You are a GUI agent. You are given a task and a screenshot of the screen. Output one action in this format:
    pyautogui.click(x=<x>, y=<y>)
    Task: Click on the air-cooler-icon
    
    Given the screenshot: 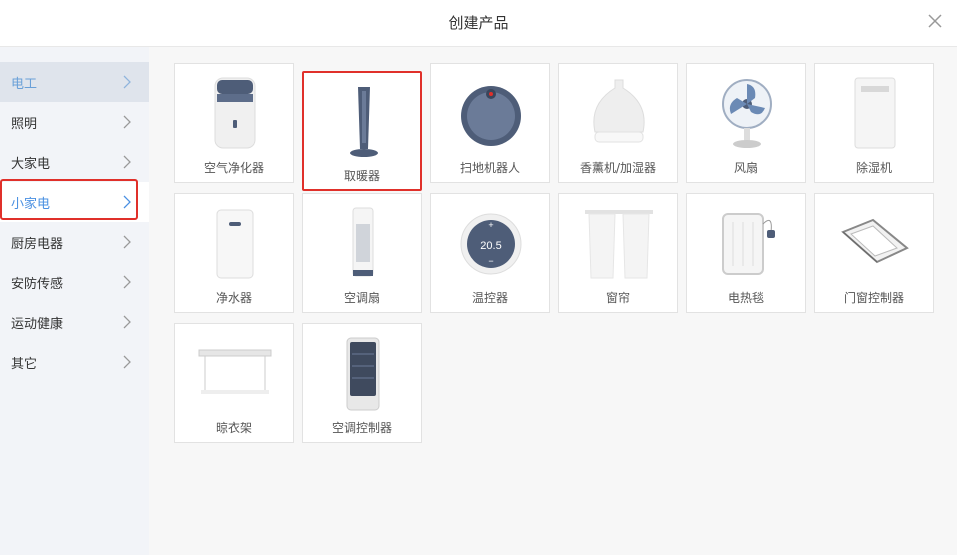 What is the action you would take?
    pyautogui.click(x=363, y=242)
    